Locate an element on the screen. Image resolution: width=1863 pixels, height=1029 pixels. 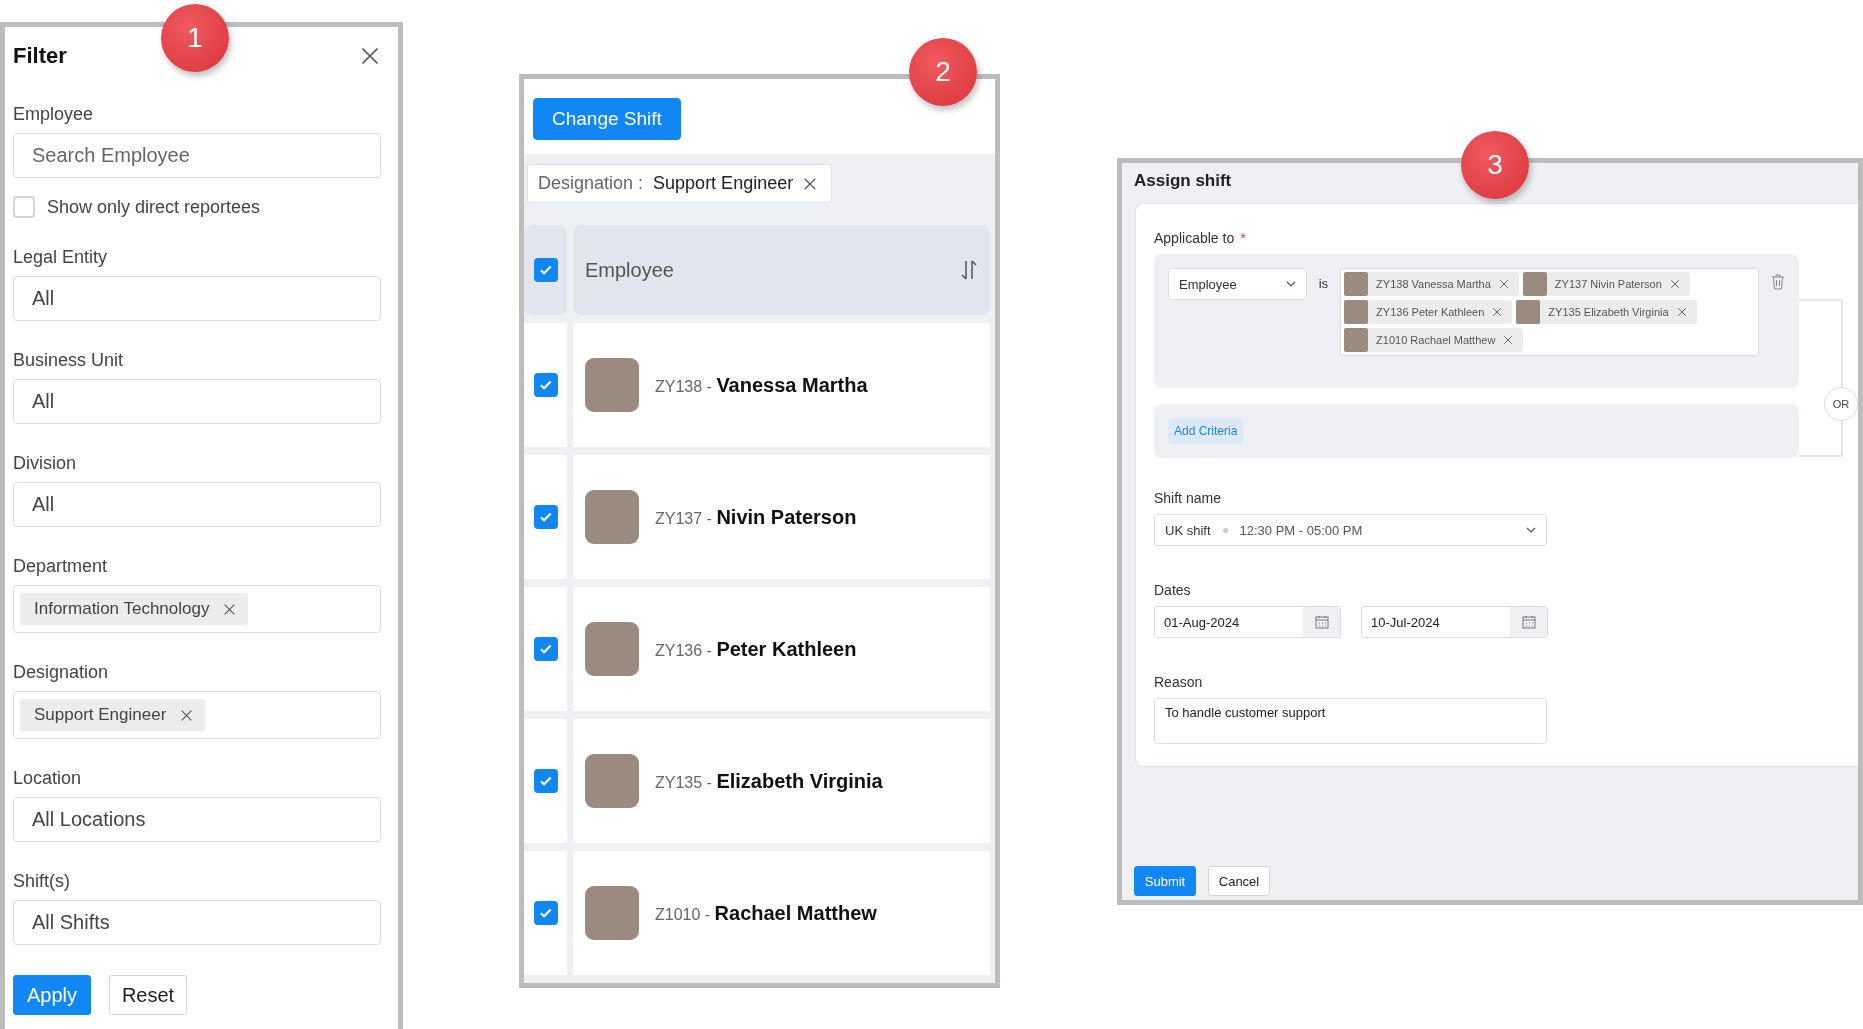
employee-chip: ZY135 Elizabeth Virginia is located at coordinates (1606, 312).